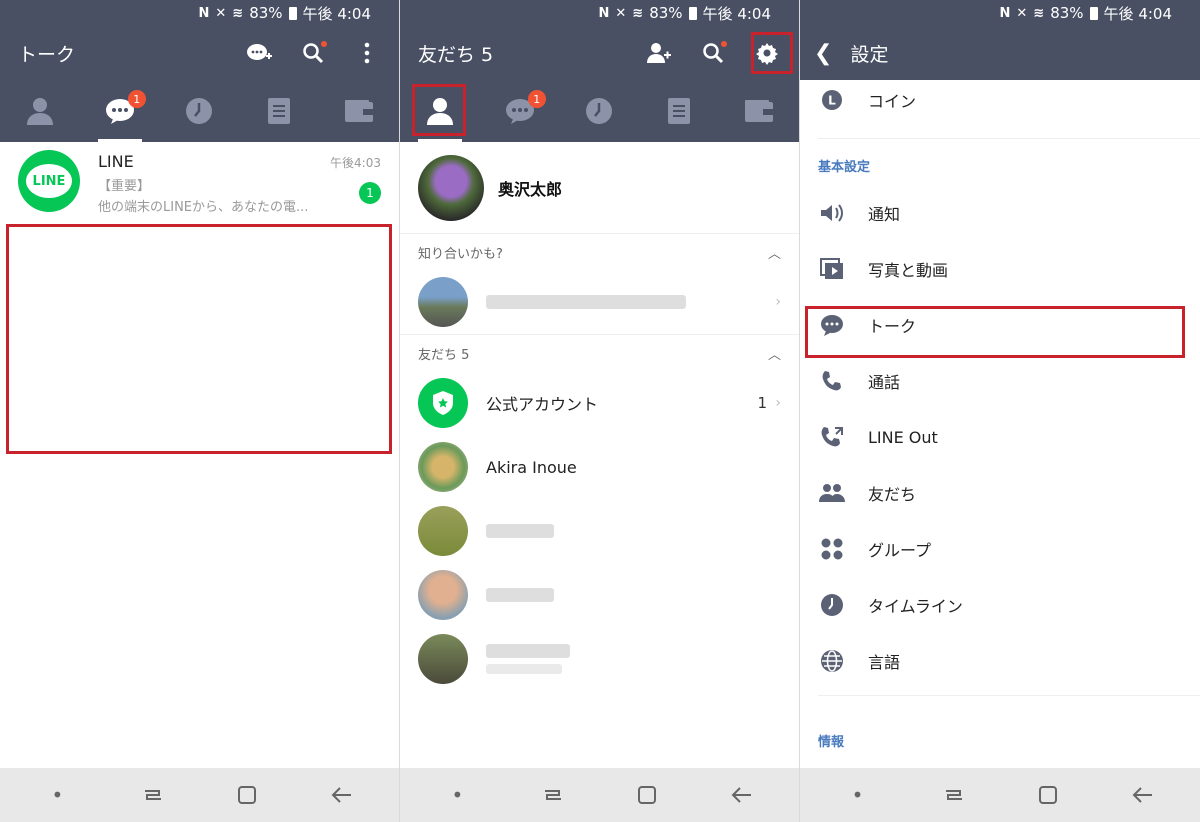 Image resolution: width=1200 pixels, height=822 pixels. I want to click on settings-item-calls: 通話, so click(1000, 381).